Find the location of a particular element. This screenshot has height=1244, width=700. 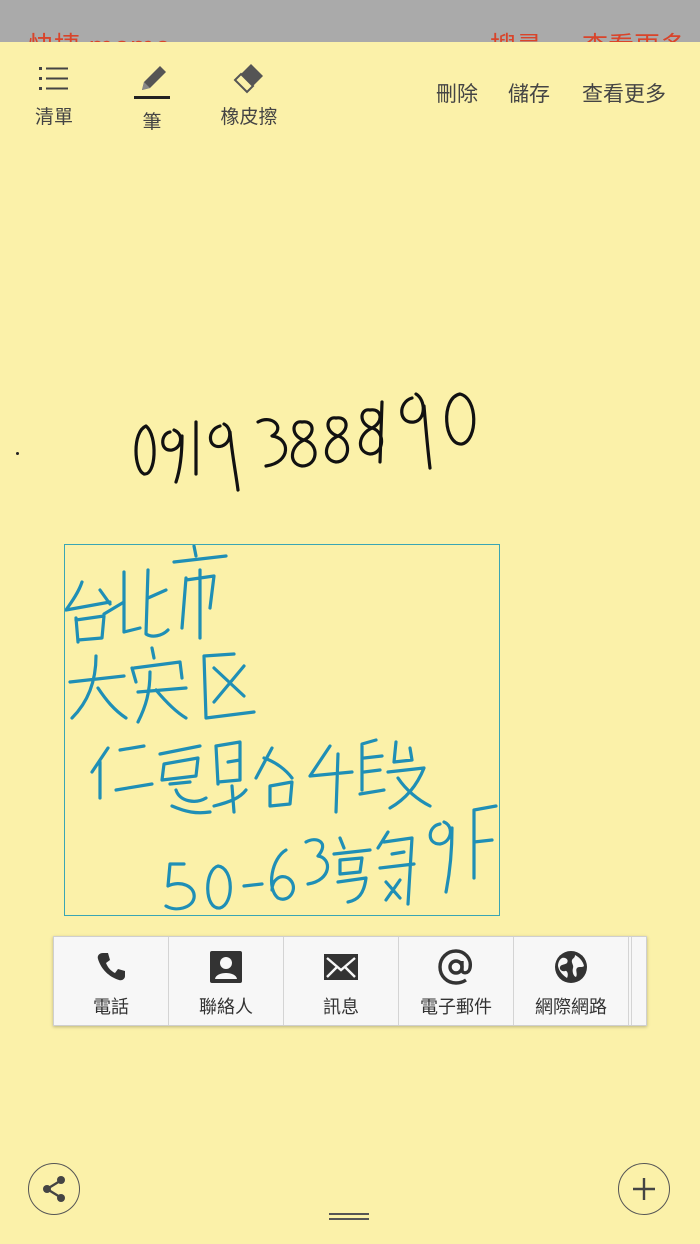

share-button is located at coordinates (54, 1189).